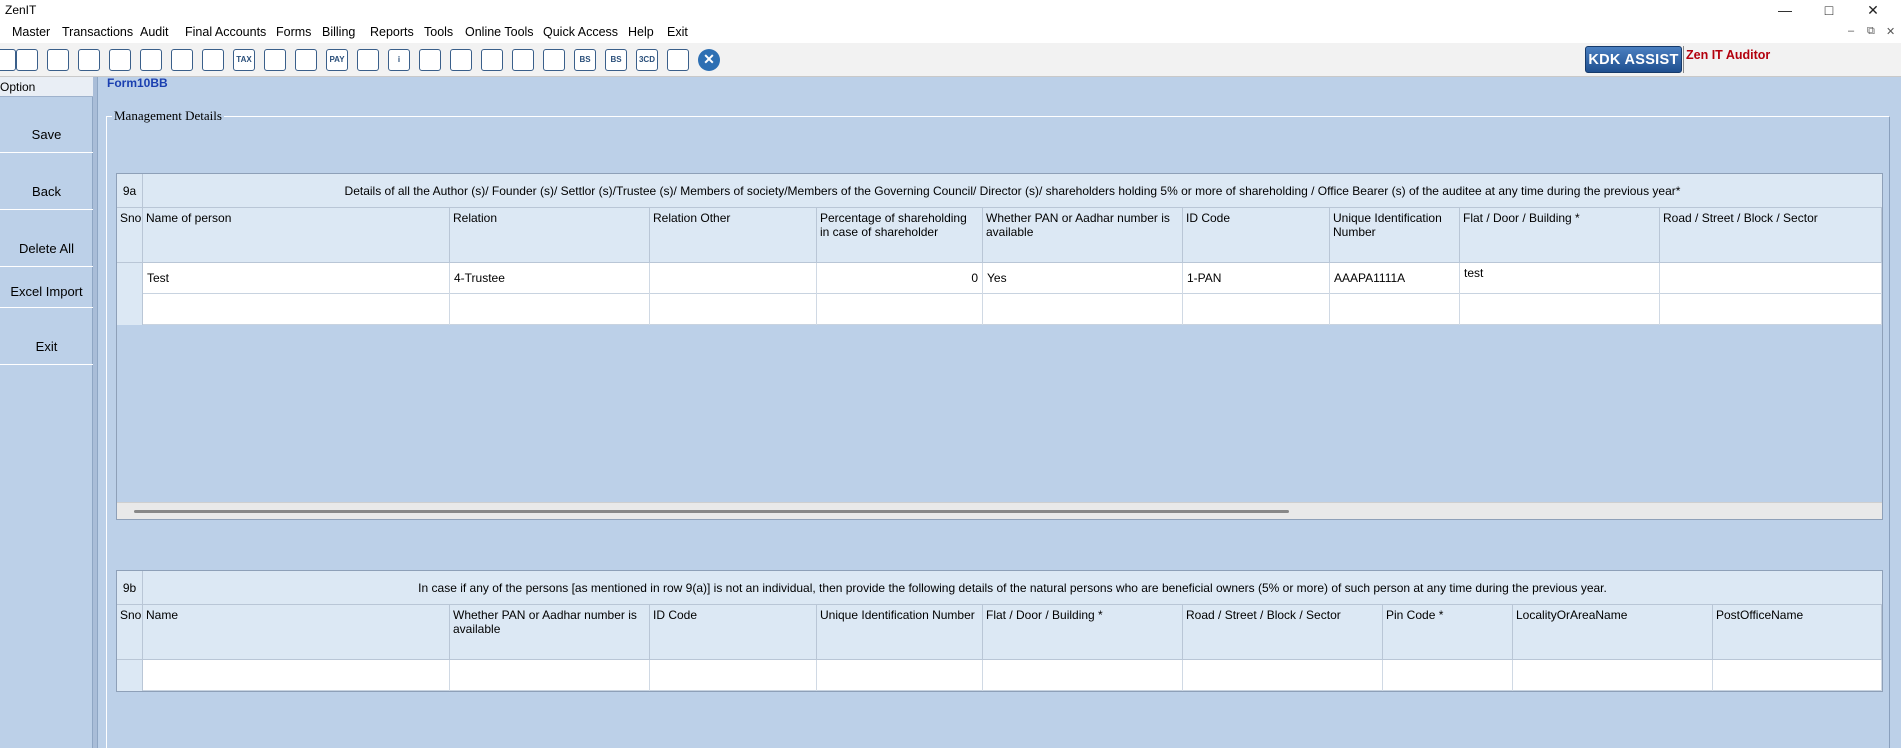 The height and width of the screenshot is (748, 1901). I want to click on save-button: Save, so click(46, 125).